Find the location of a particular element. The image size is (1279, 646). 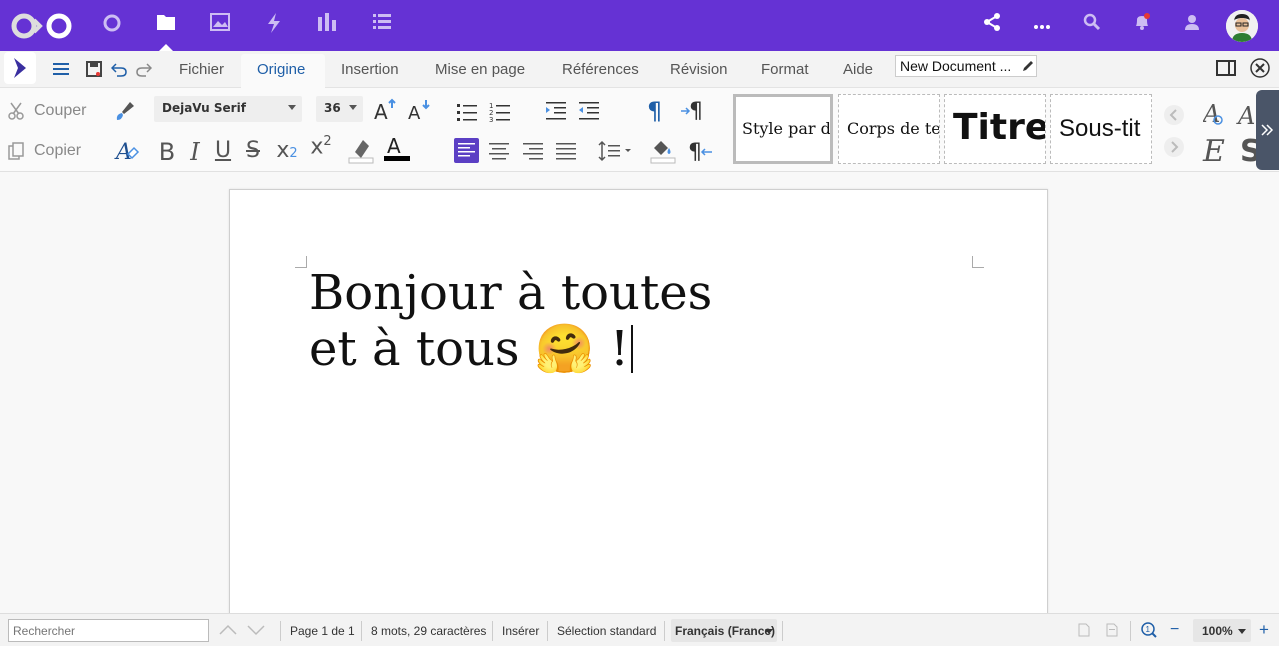

subscript-icon: x2 is located at coordinates (287, 150).